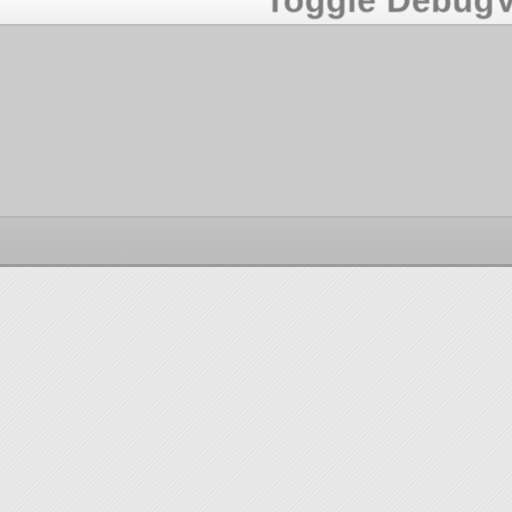 The height and width of the screenshot is (512, 512). Describe the element at coordinates (256, 242) in the screenshot. I see `tab-strip` at that location.